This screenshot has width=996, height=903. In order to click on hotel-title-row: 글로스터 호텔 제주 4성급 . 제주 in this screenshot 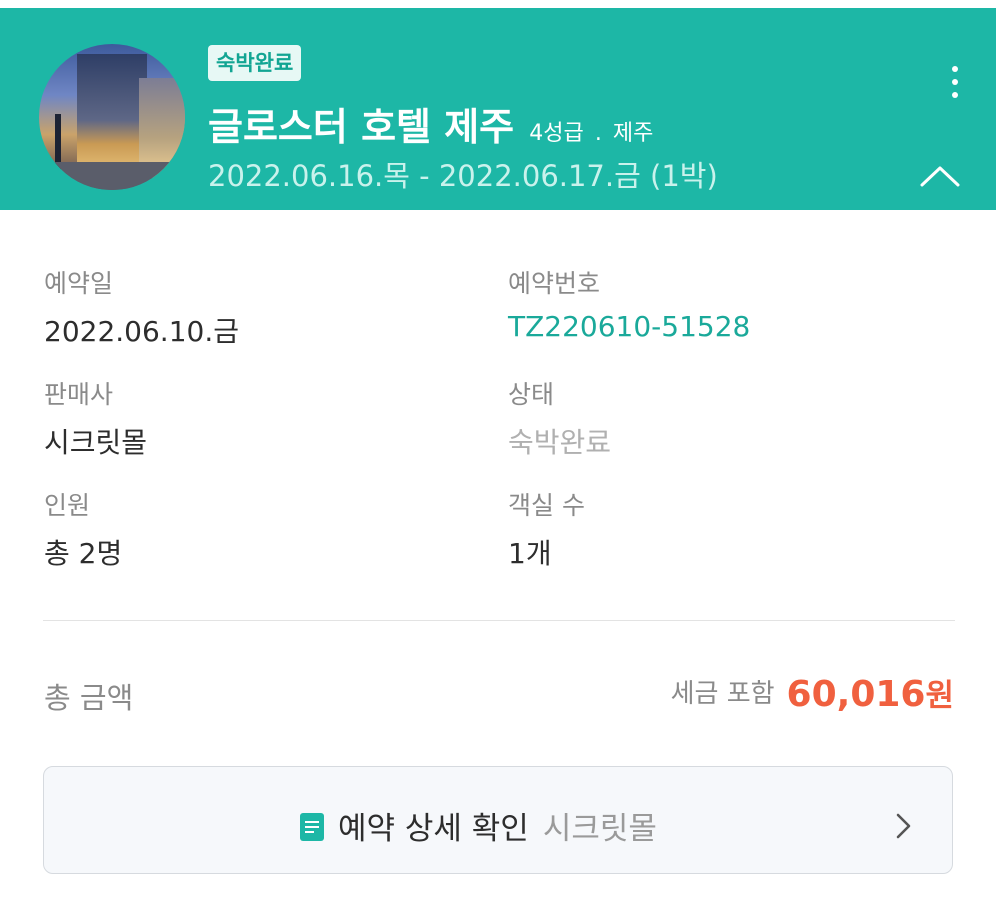, I will do `click(430, 123)`.